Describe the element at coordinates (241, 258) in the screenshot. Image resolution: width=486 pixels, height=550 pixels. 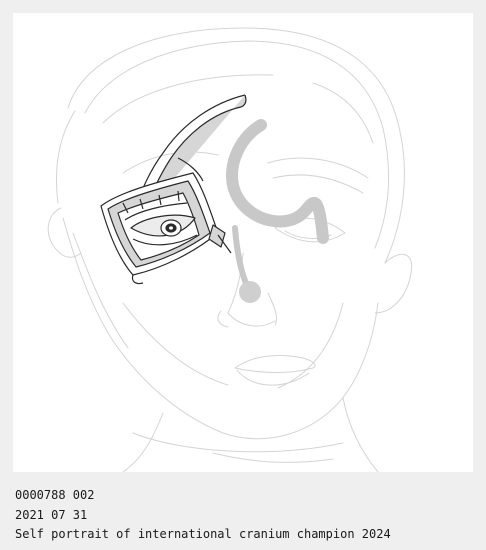
I see `stem-shape` at that location.